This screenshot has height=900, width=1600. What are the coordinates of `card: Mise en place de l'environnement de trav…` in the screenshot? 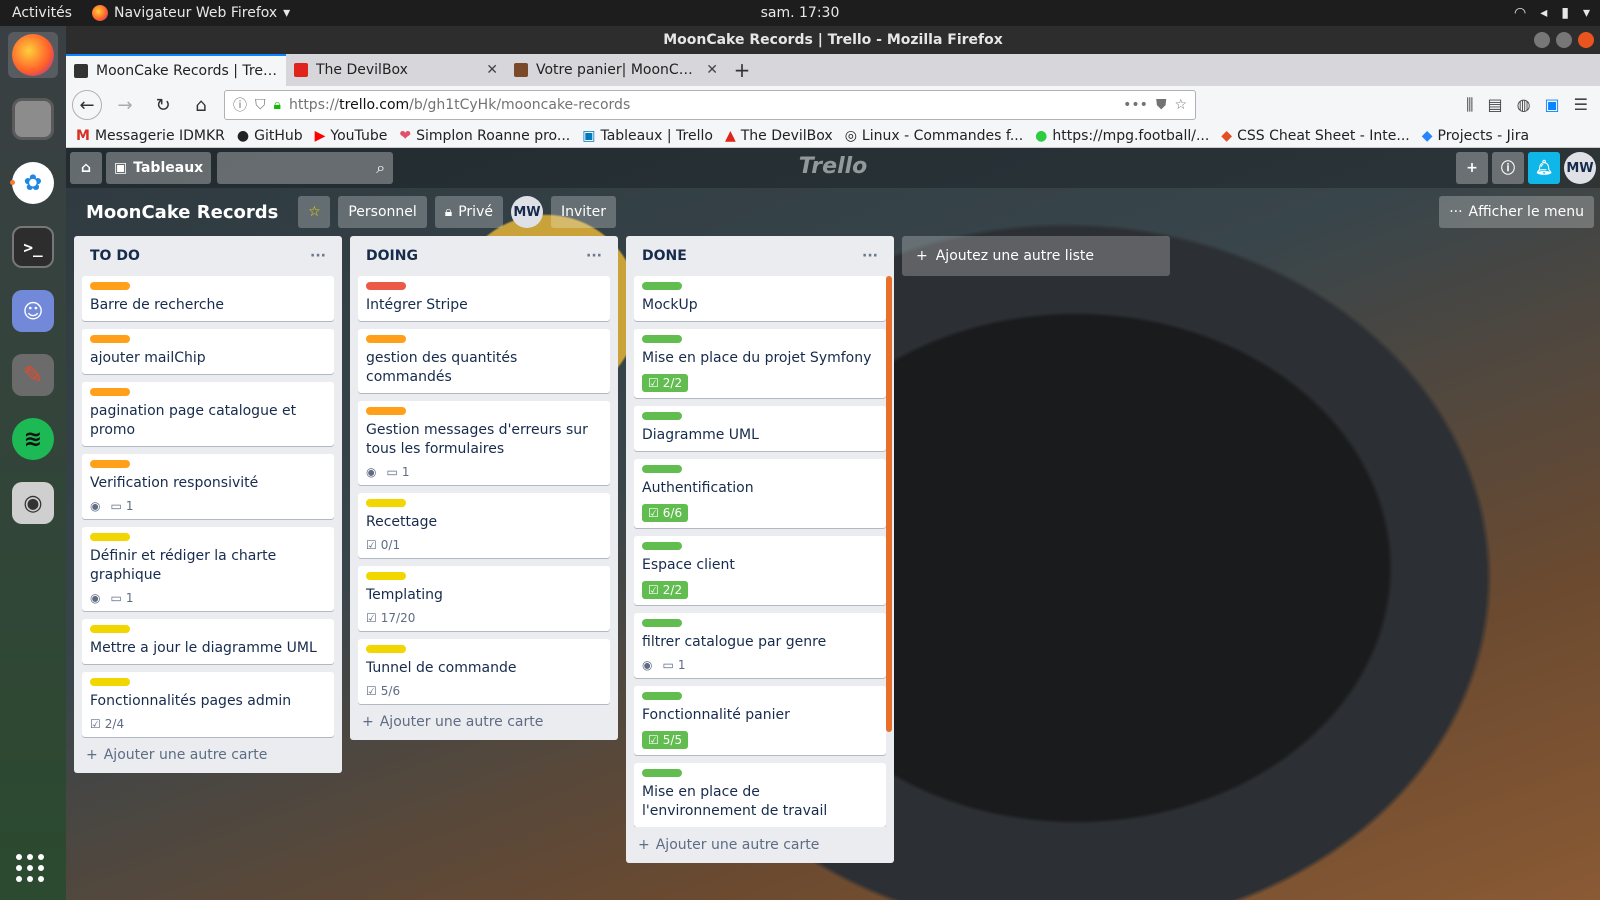 It's located at (760, 795).